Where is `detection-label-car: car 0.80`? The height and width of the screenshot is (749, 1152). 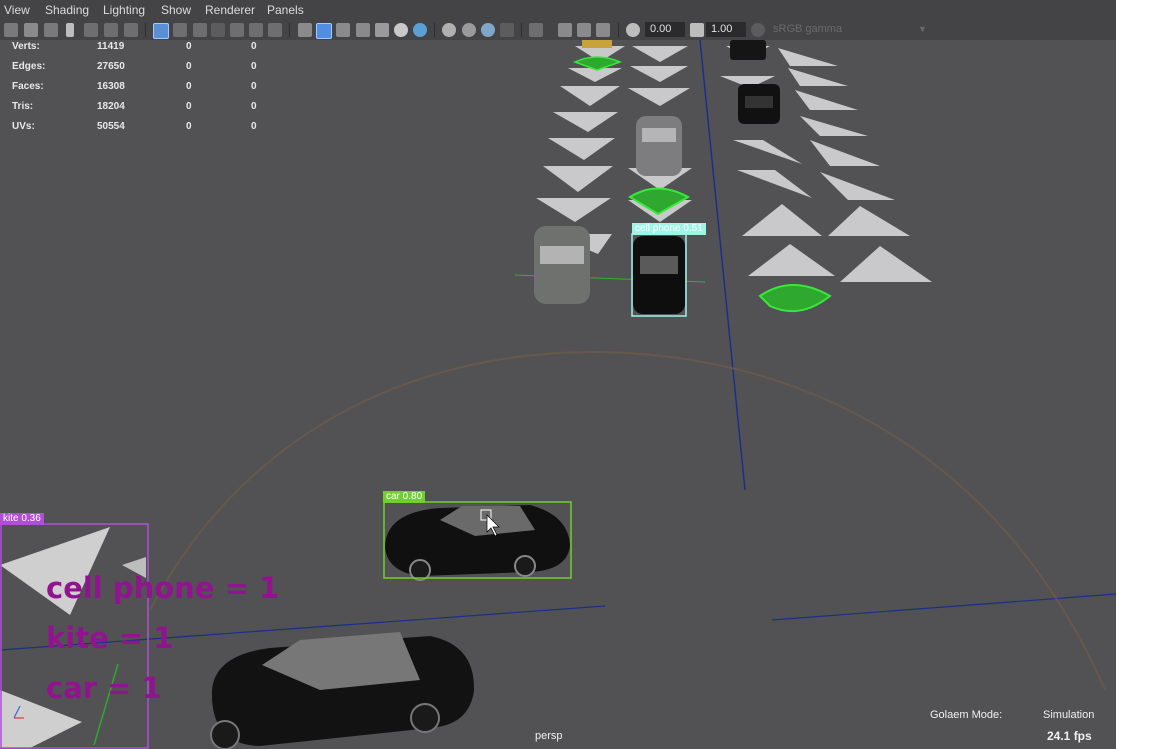 detection-label-car: car 0.80 is located at coordinates (404, 497).